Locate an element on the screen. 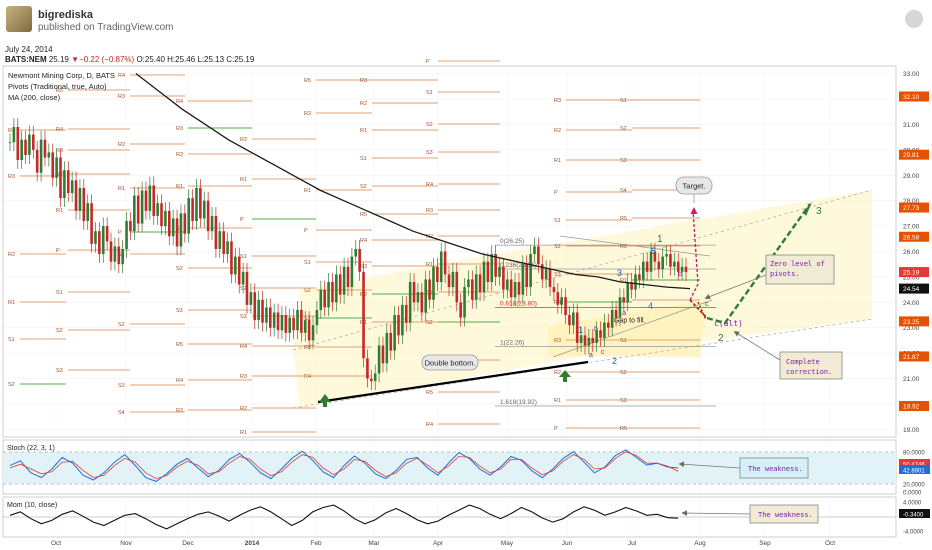  stoch-weakness-text: The weakness. is located at coordinates (775, 469).